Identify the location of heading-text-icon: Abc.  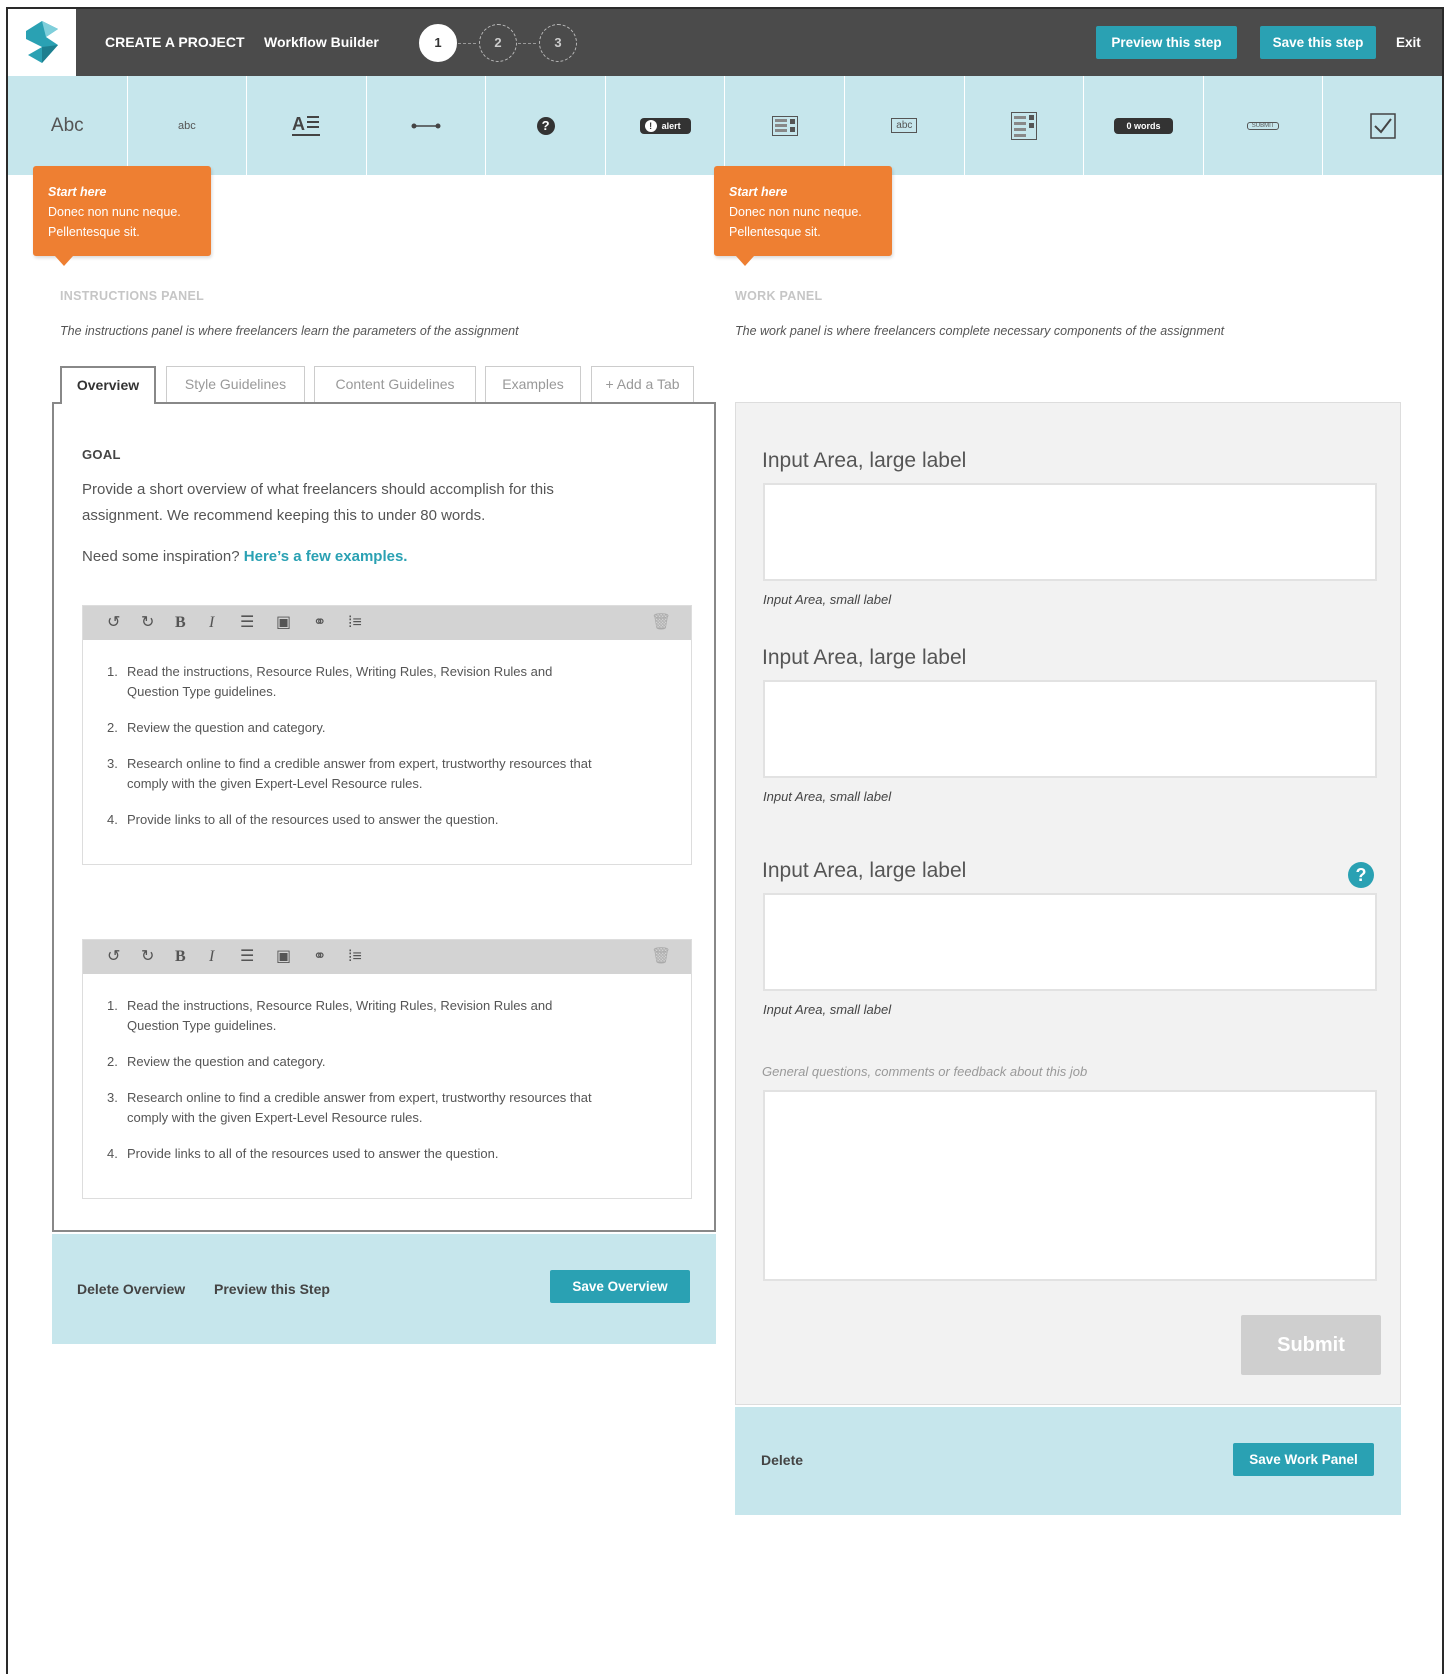
(67, 125).